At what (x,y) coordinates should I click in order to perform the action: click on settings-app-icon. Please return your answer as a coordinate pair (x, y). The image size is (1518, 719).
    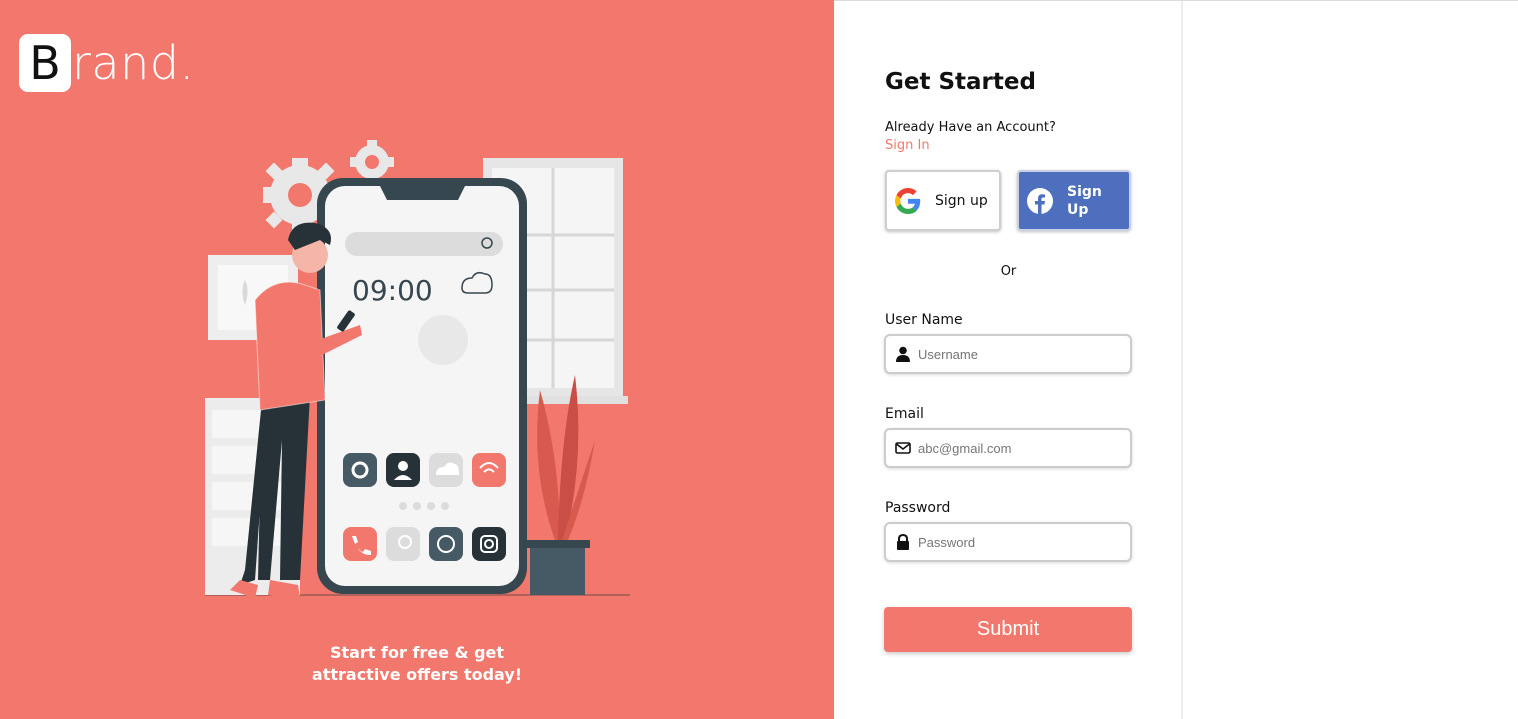
    Looking at the image, I should click on (360, 470).